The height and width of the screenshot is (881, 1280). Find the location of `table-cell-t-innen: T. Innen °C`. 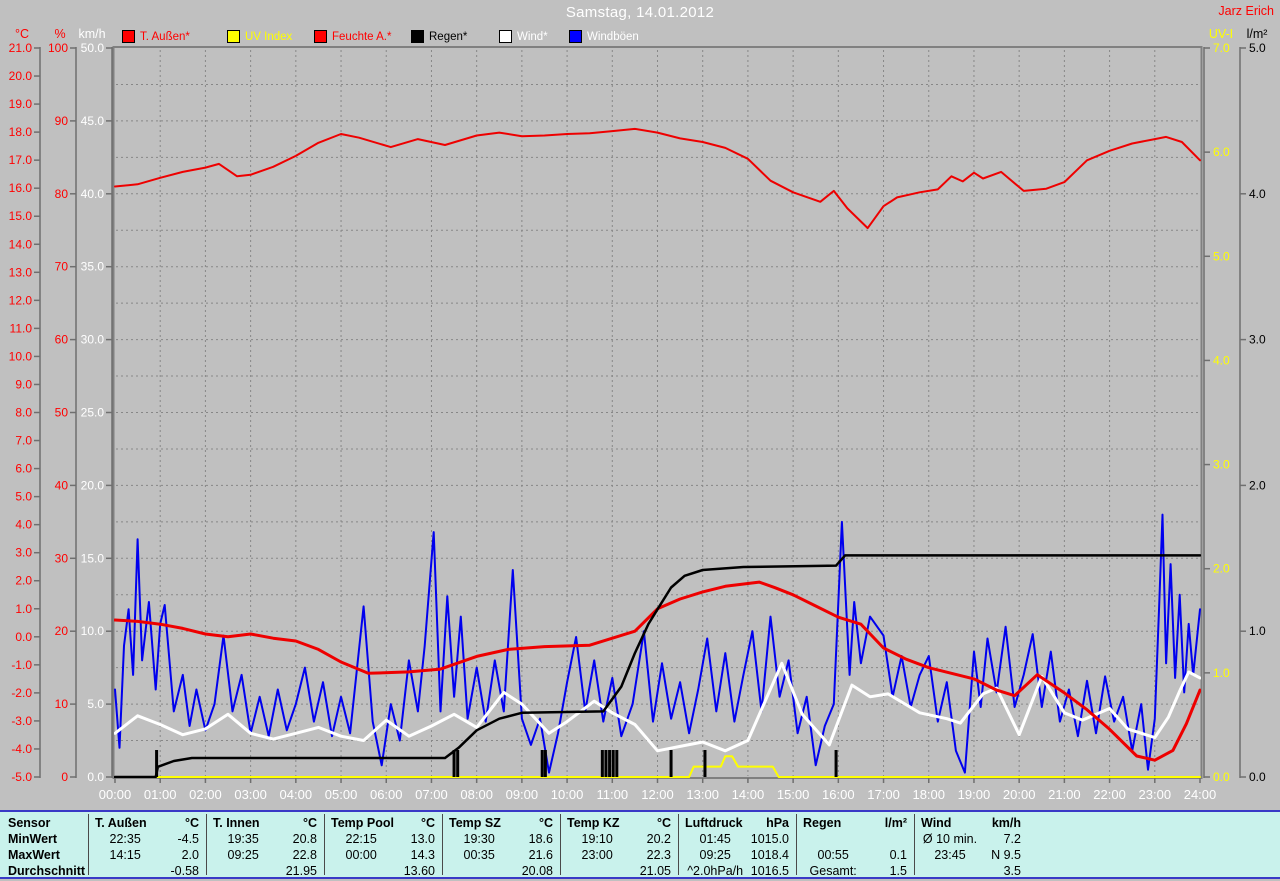

table-cell-t-innen: T. Innen °C is located at coordinates (265, 823).